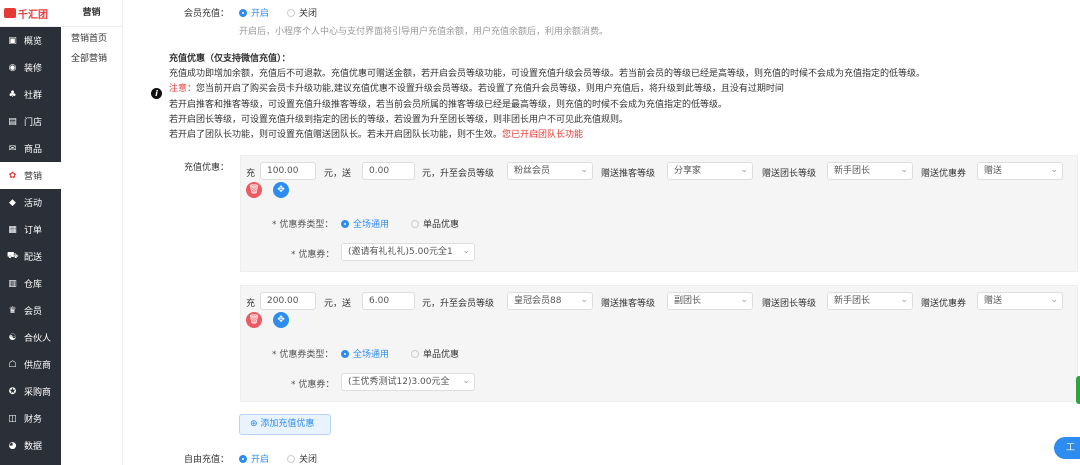 This screenshot has height=465, width=1080. What do you see at coordinates (251, 304) in the screenshot?
I see `charge-text: 充` at bounding box center [251, 304].